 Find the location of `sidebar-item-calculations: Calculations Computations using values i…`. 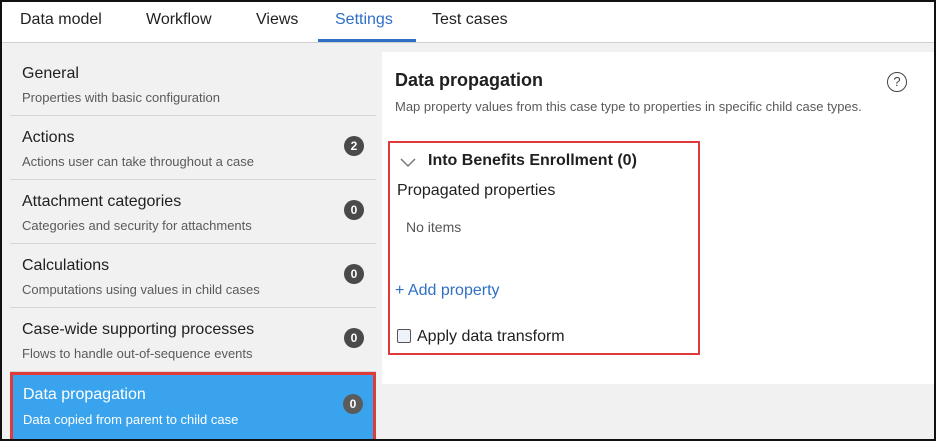

sidebar-item-calculations: Calculations Computations using values i… is located at coordinates (193, 276).